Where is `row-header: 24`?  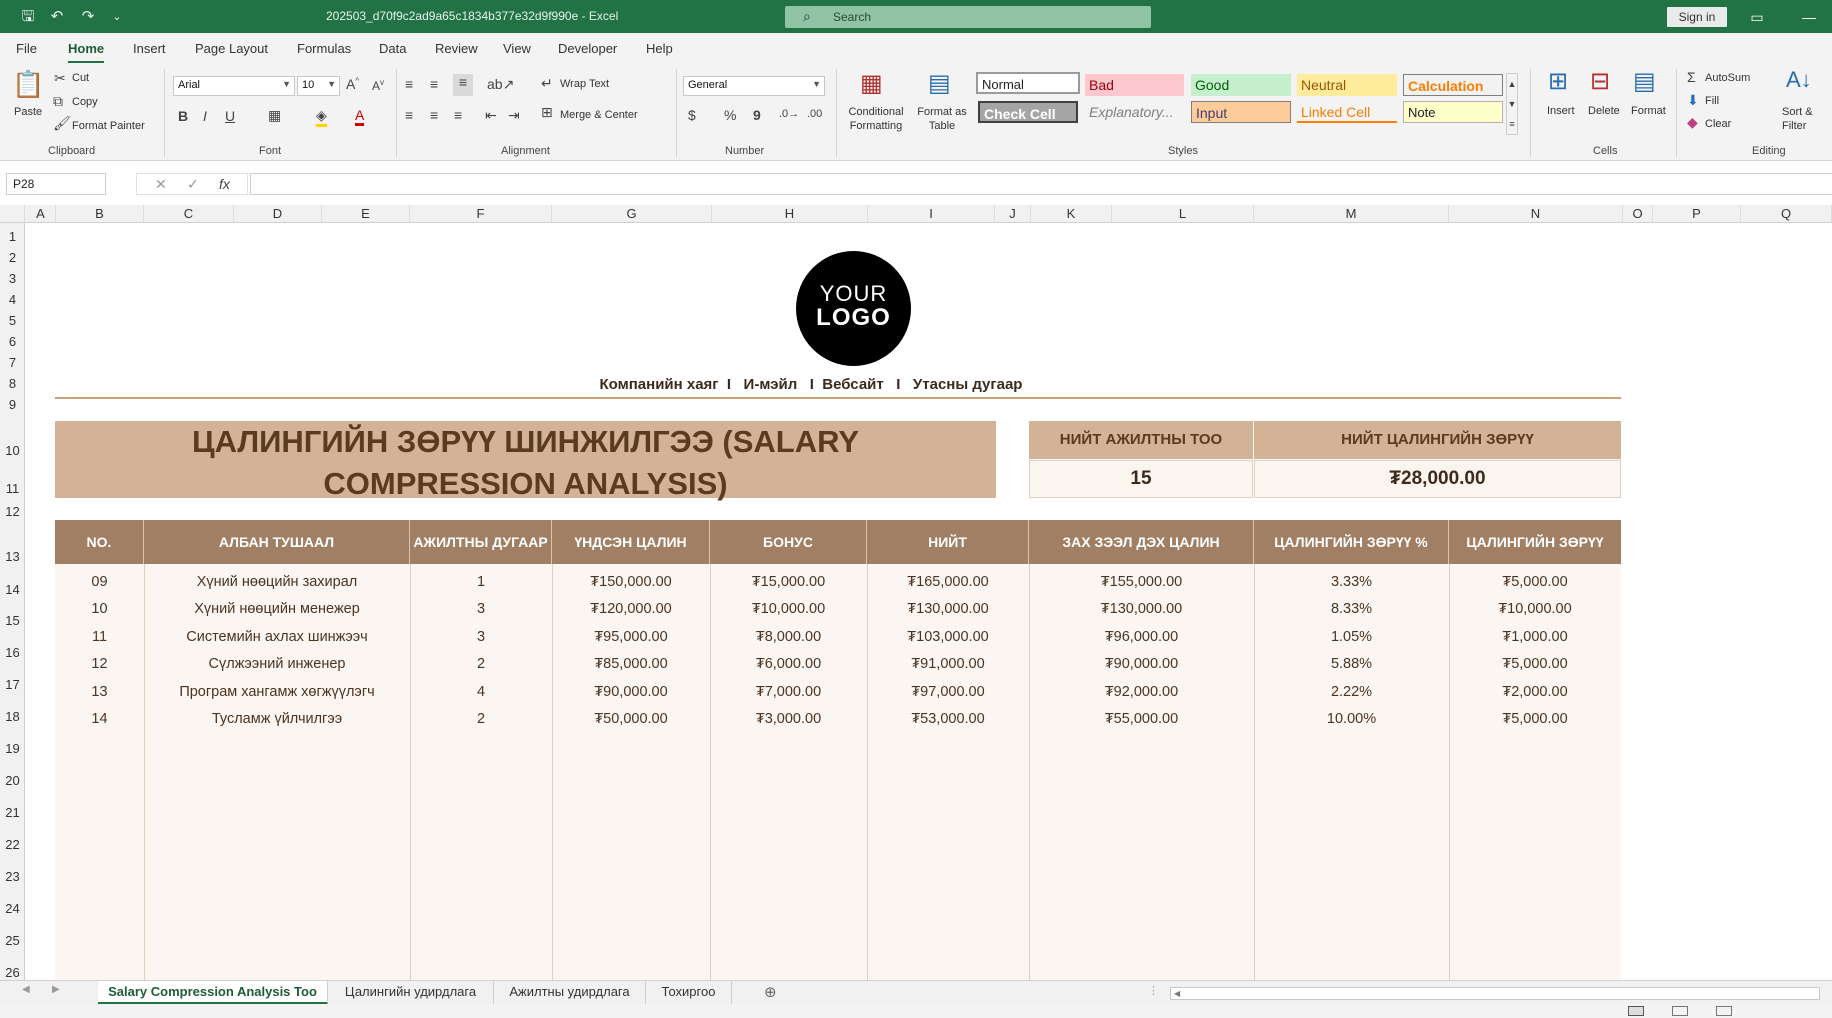 row-header: 24 is located at coordinates (12, 908).